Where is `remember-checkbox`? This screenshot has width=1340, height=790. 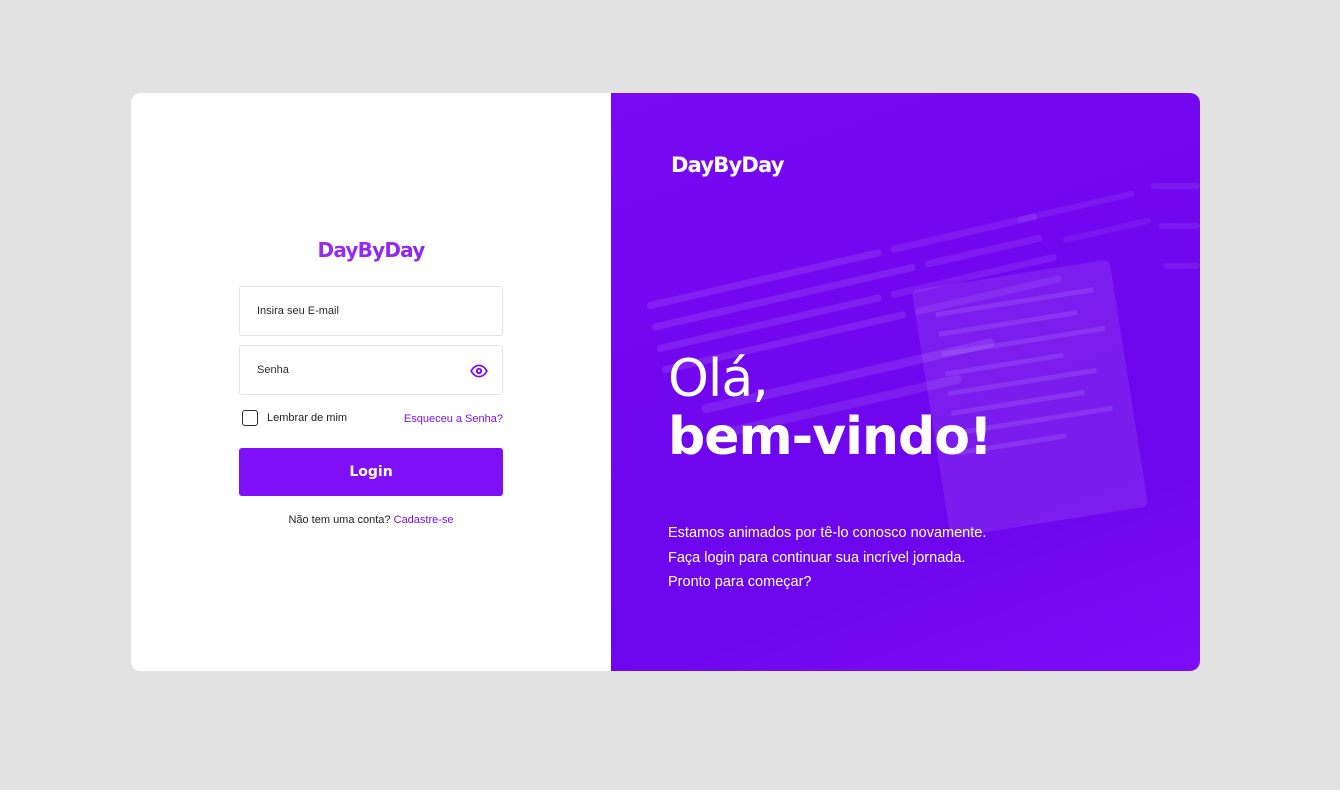
remember-checkbox is located at coordinates (250, 418).